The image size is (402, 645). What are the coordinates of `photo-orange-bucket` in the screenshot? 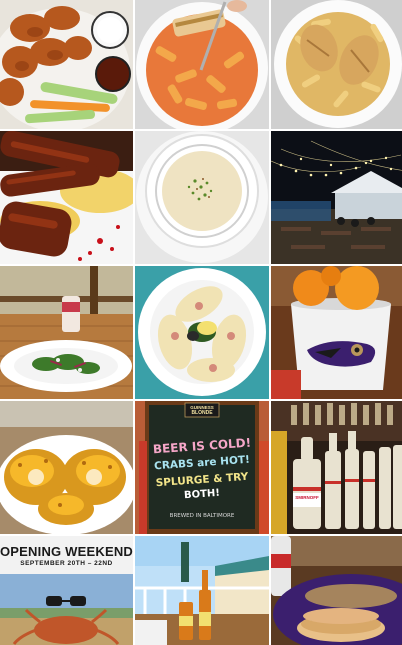 It's located at (336, 332).